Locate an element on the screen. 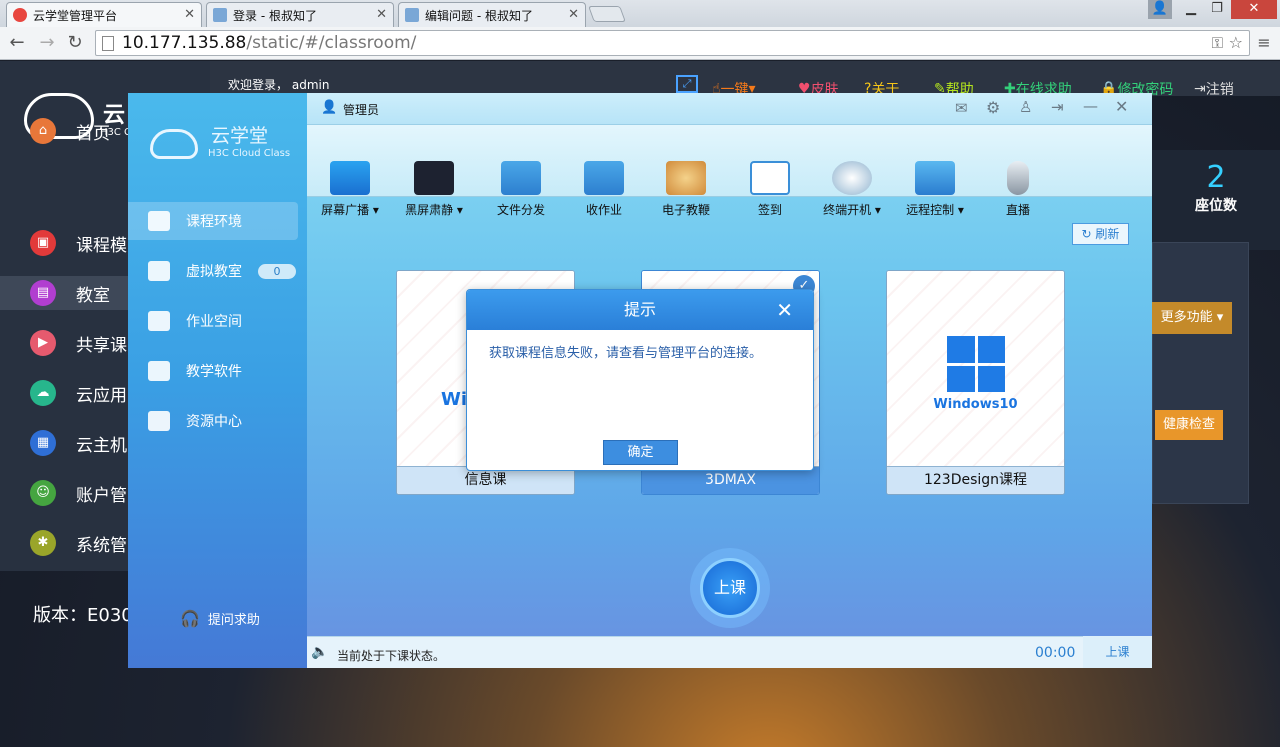 The height and width of the screenshot is (747, 1280). course-name: 123Design课程 is located at coordinates (975, 480).